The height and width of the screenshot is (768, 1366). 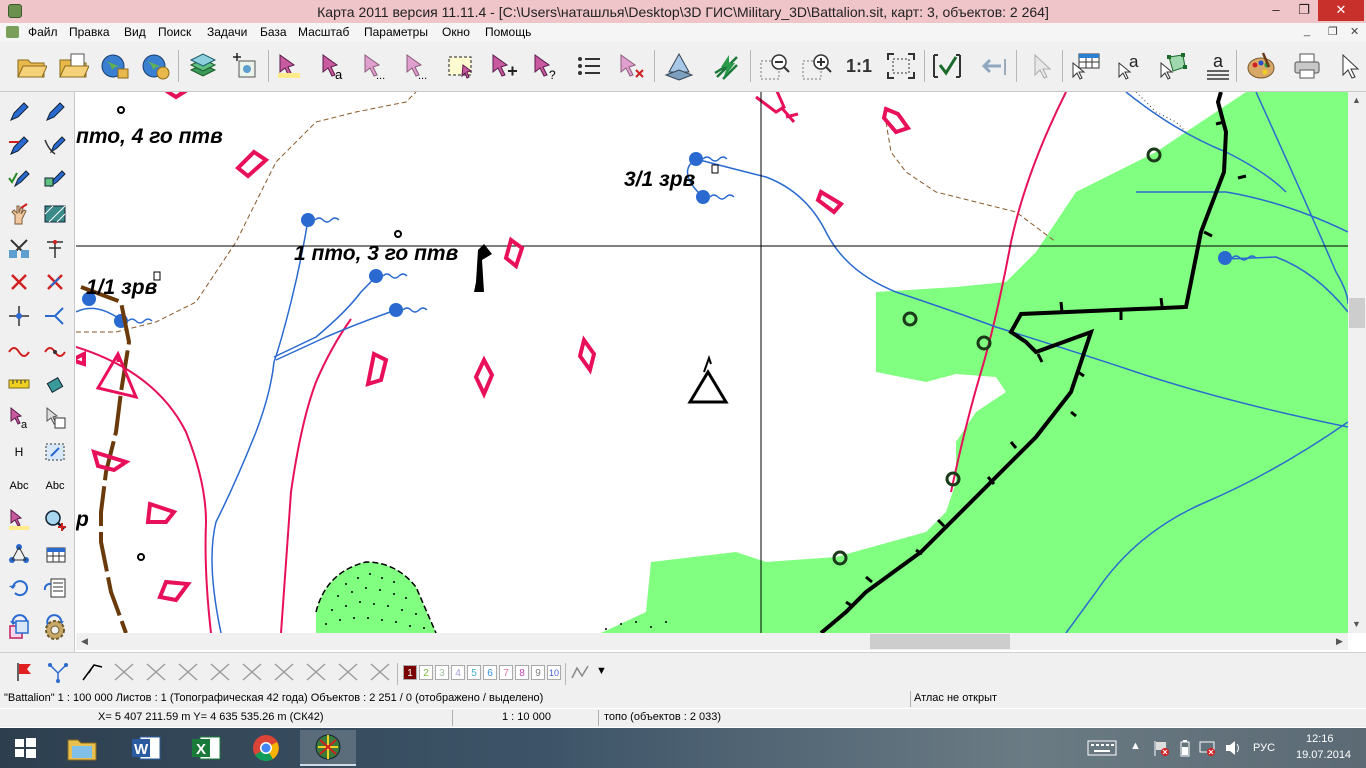 What do you see at coordinates (92, 672) in the screenshot?
I see `draw-line-icon` at bounding box center [92, 672].